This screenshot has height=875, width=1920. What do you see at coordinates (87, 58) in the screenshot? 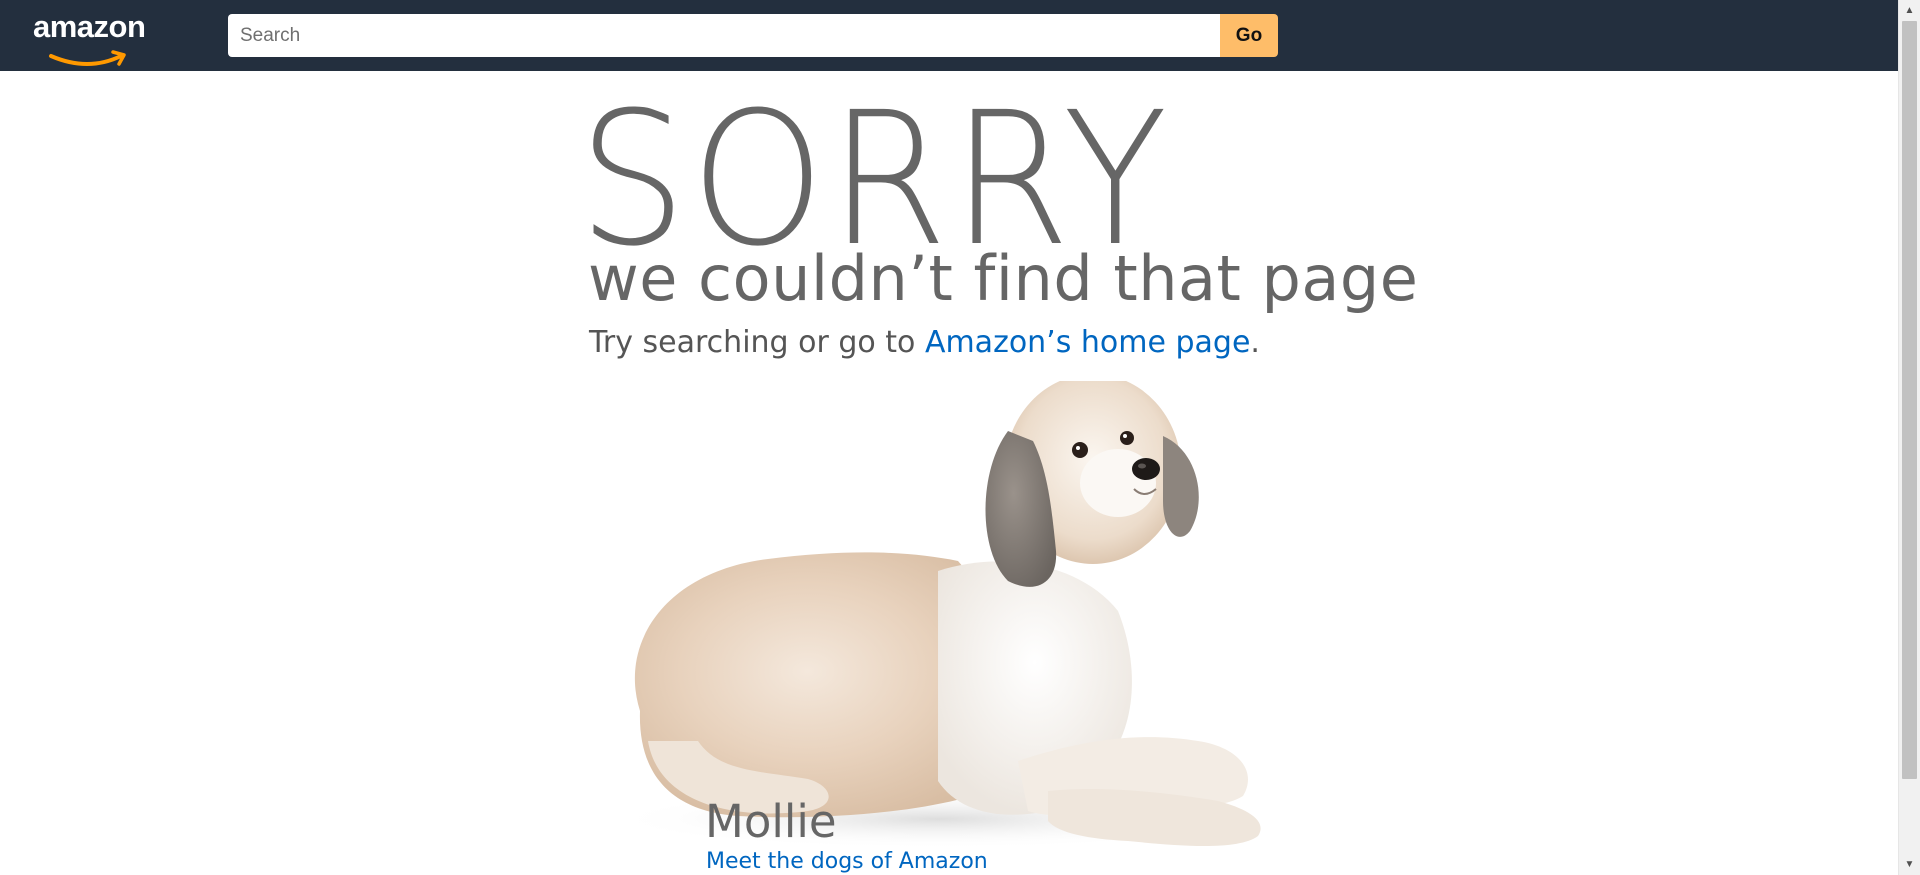
I see `smile-arrow-icon` at bounding box center [87, 58].